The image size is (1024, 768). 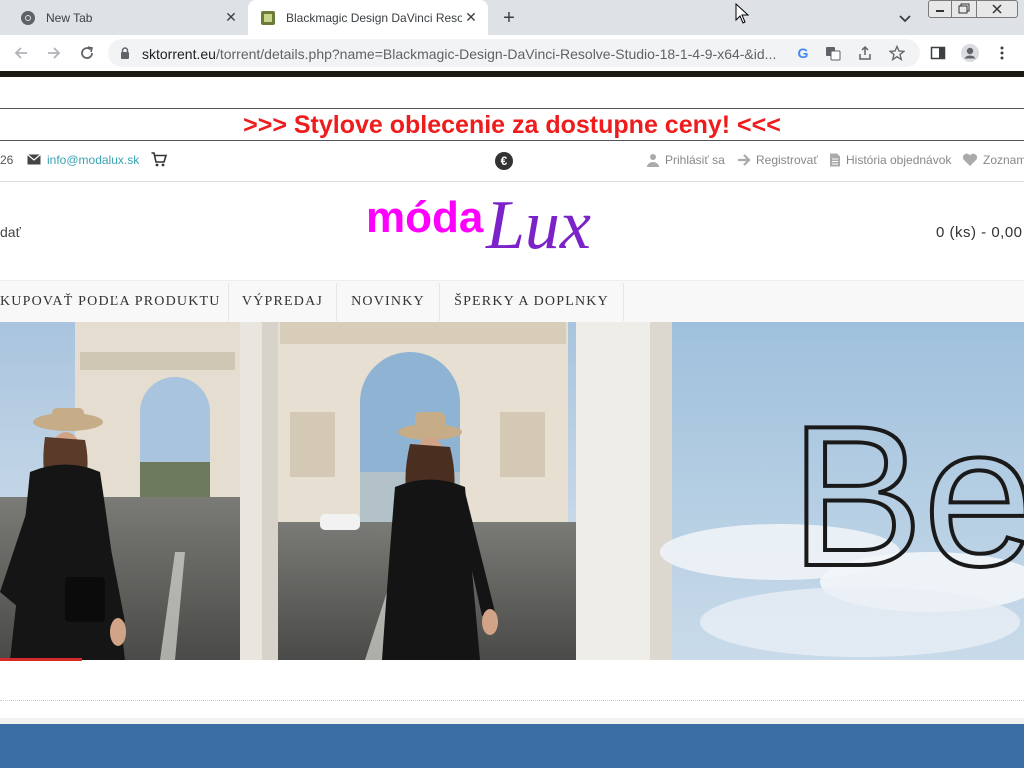 I want to click on page-top-bar, so click(x=512, y=74).